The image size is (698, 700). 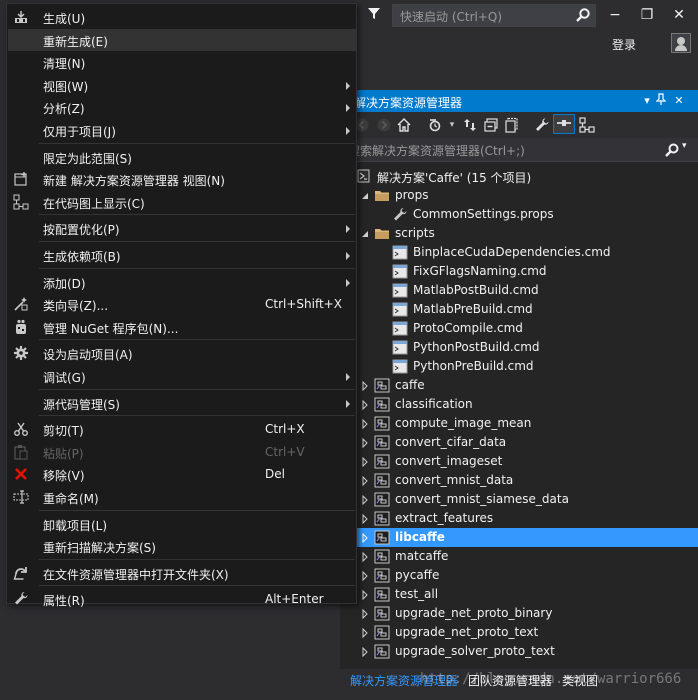 What do you see at coordinates (519, 252) in the screenshot?
I see `tree-node-binplacecudadependencies-cmd: BinplaceCudaDependencies.cmd` at bounding box center [519, 252].